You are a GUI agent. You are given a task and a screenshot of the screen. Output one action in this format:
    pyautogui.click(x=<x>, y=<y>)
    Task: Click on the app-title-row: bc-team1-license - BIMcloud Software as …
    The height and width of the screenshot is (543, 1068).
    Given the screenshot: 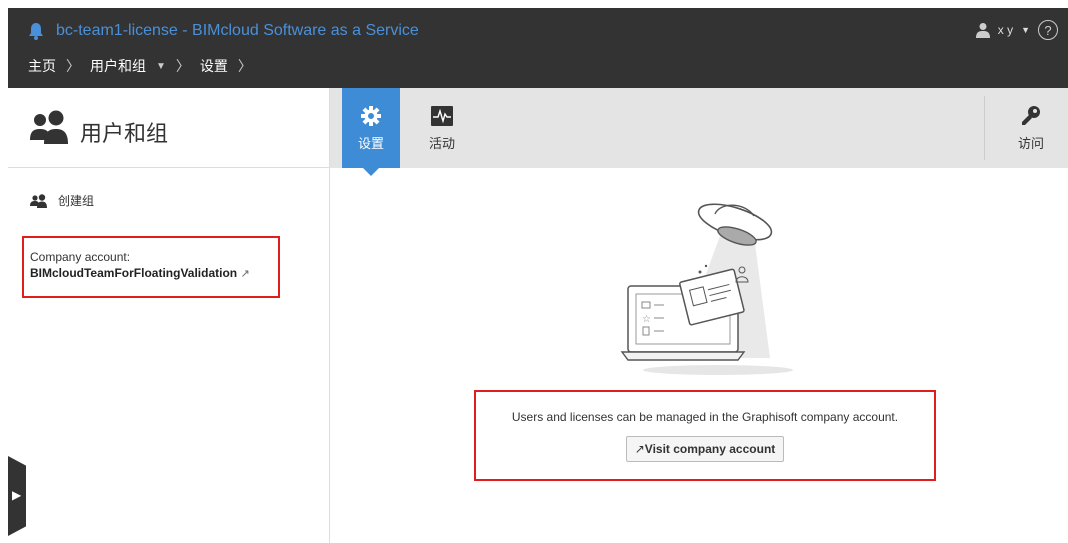 What is the action you would take?
    pyautogui.click(x=223, y=31)
    